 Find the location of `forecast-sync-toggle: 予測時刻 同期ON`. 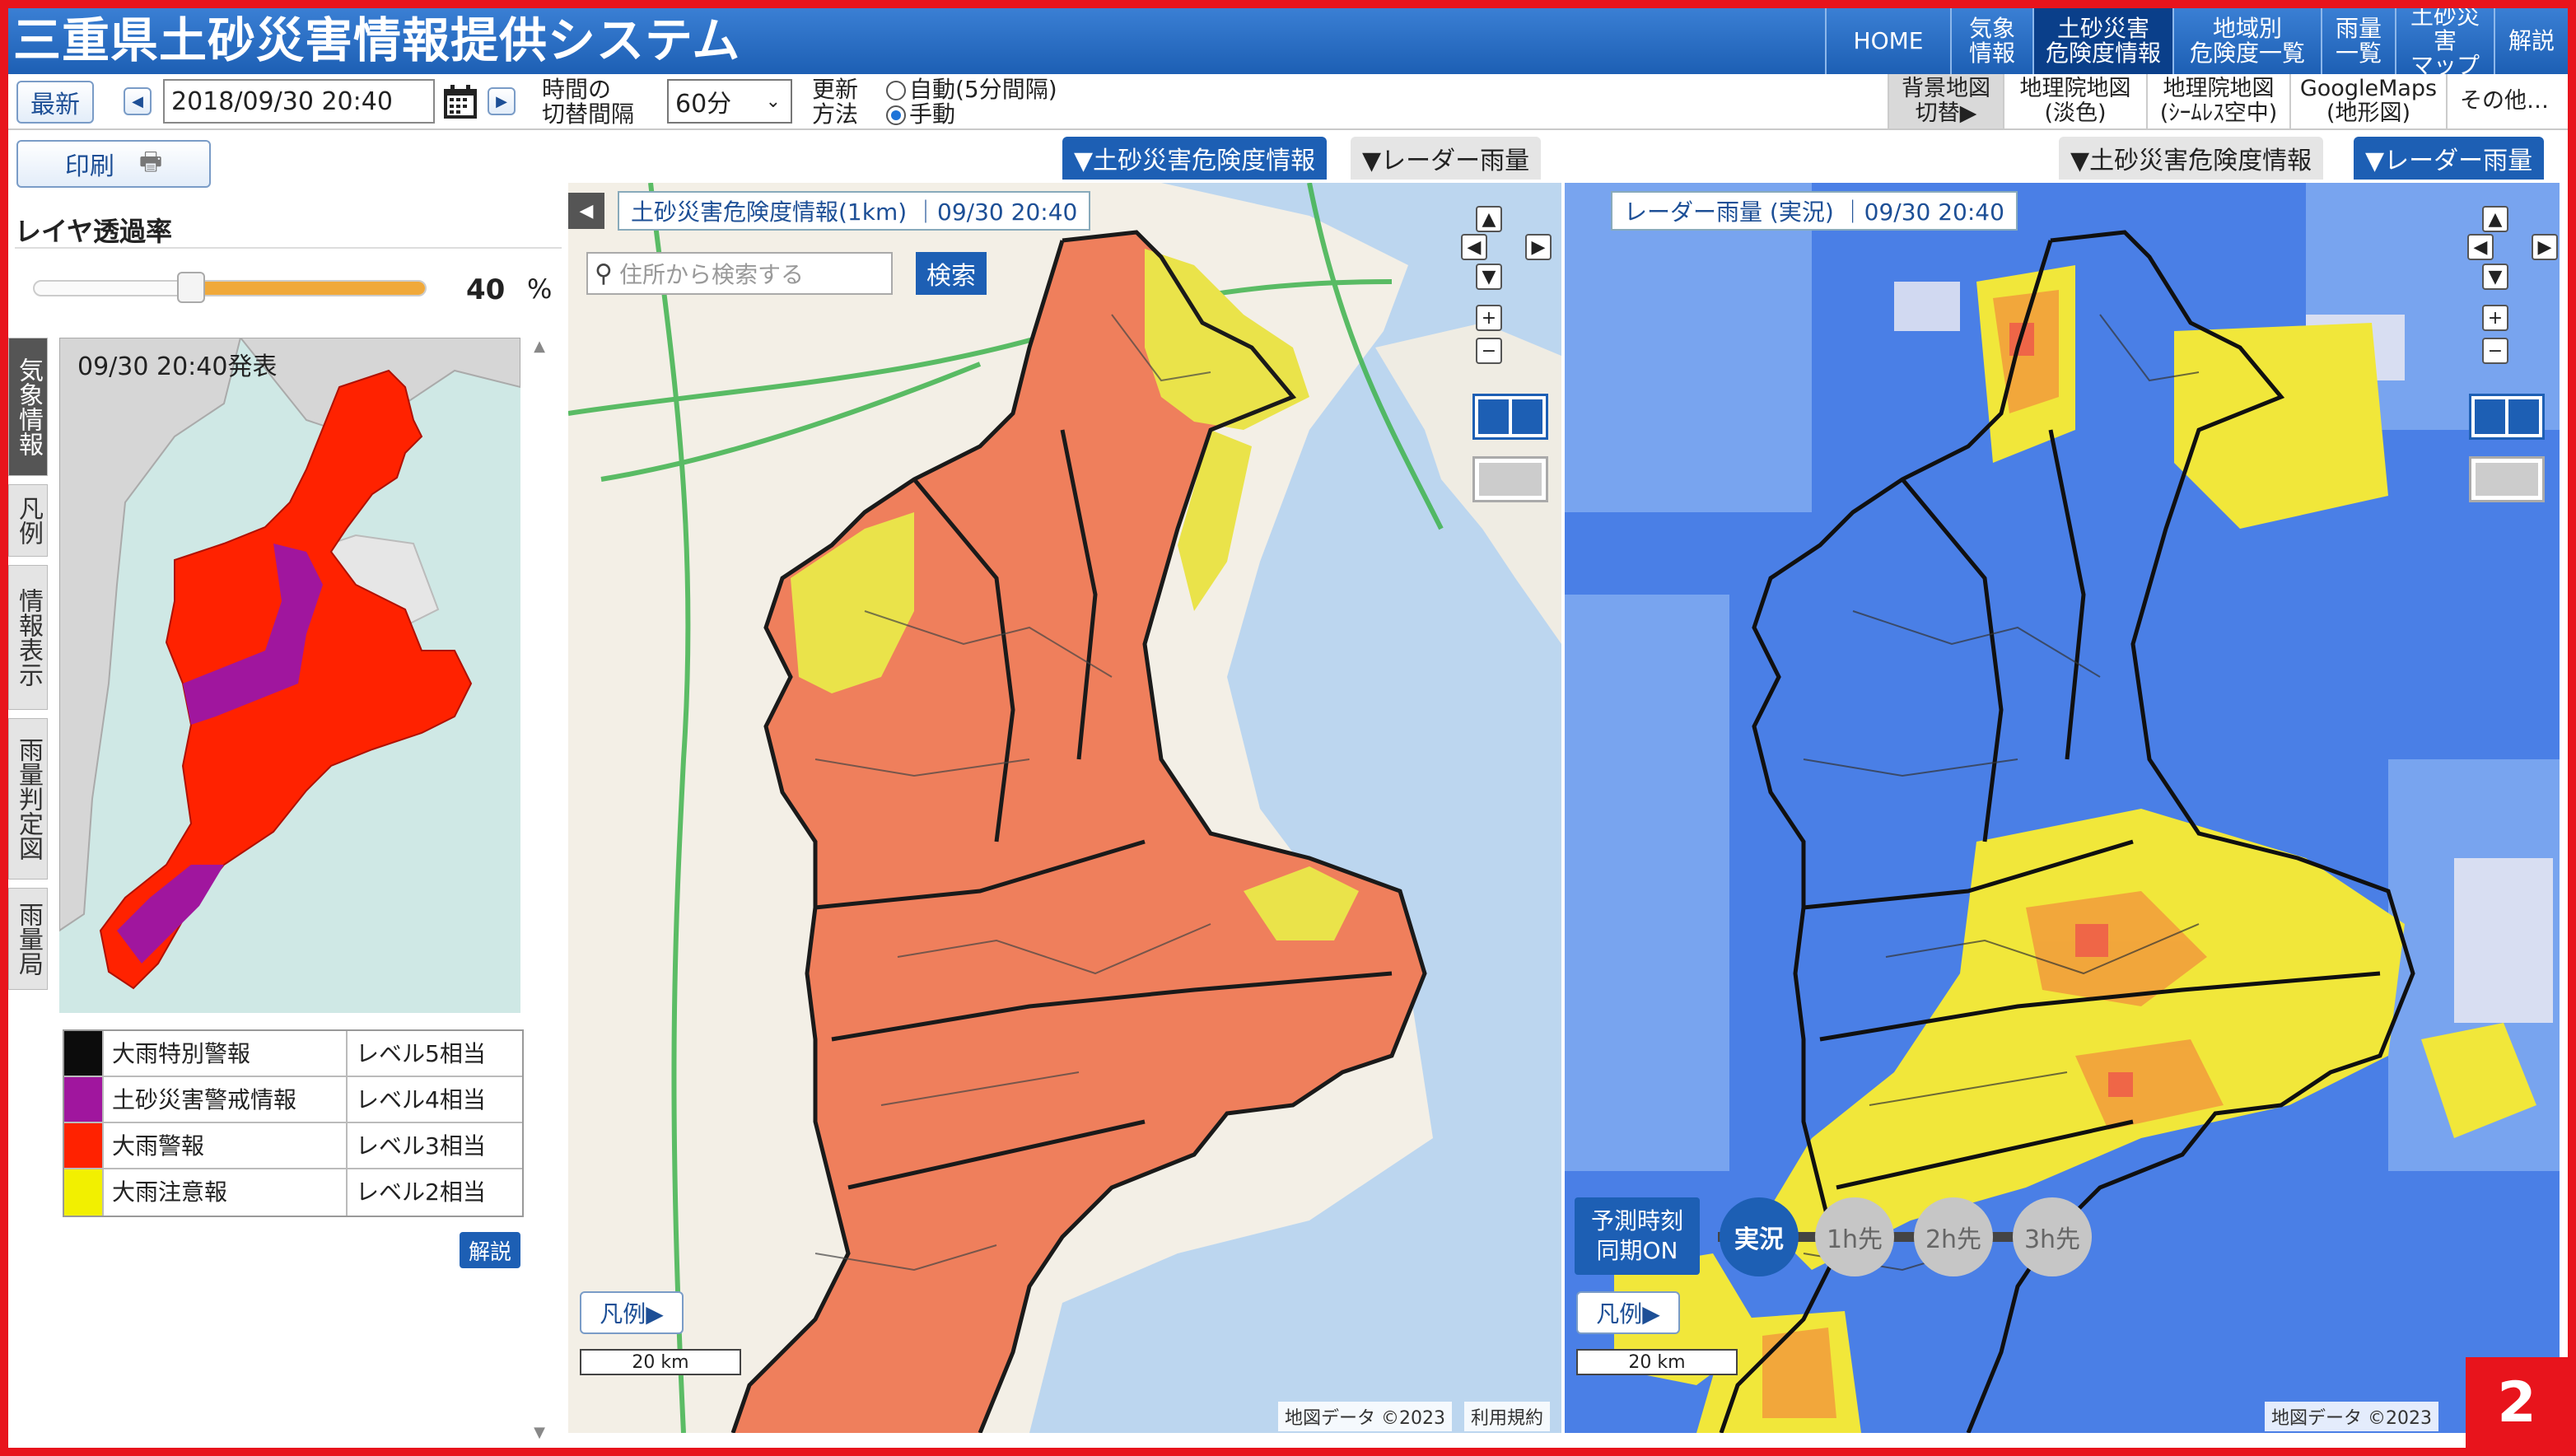

forecast-sync-toggle: 予測時刻 同期ON is located at coordinates (1637, 1236).